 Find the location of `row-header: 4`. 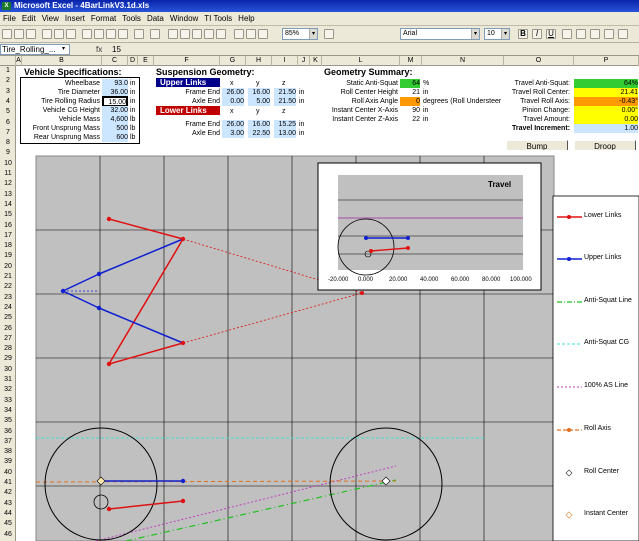

row-header: 4 is located at coordinates (8, 101).